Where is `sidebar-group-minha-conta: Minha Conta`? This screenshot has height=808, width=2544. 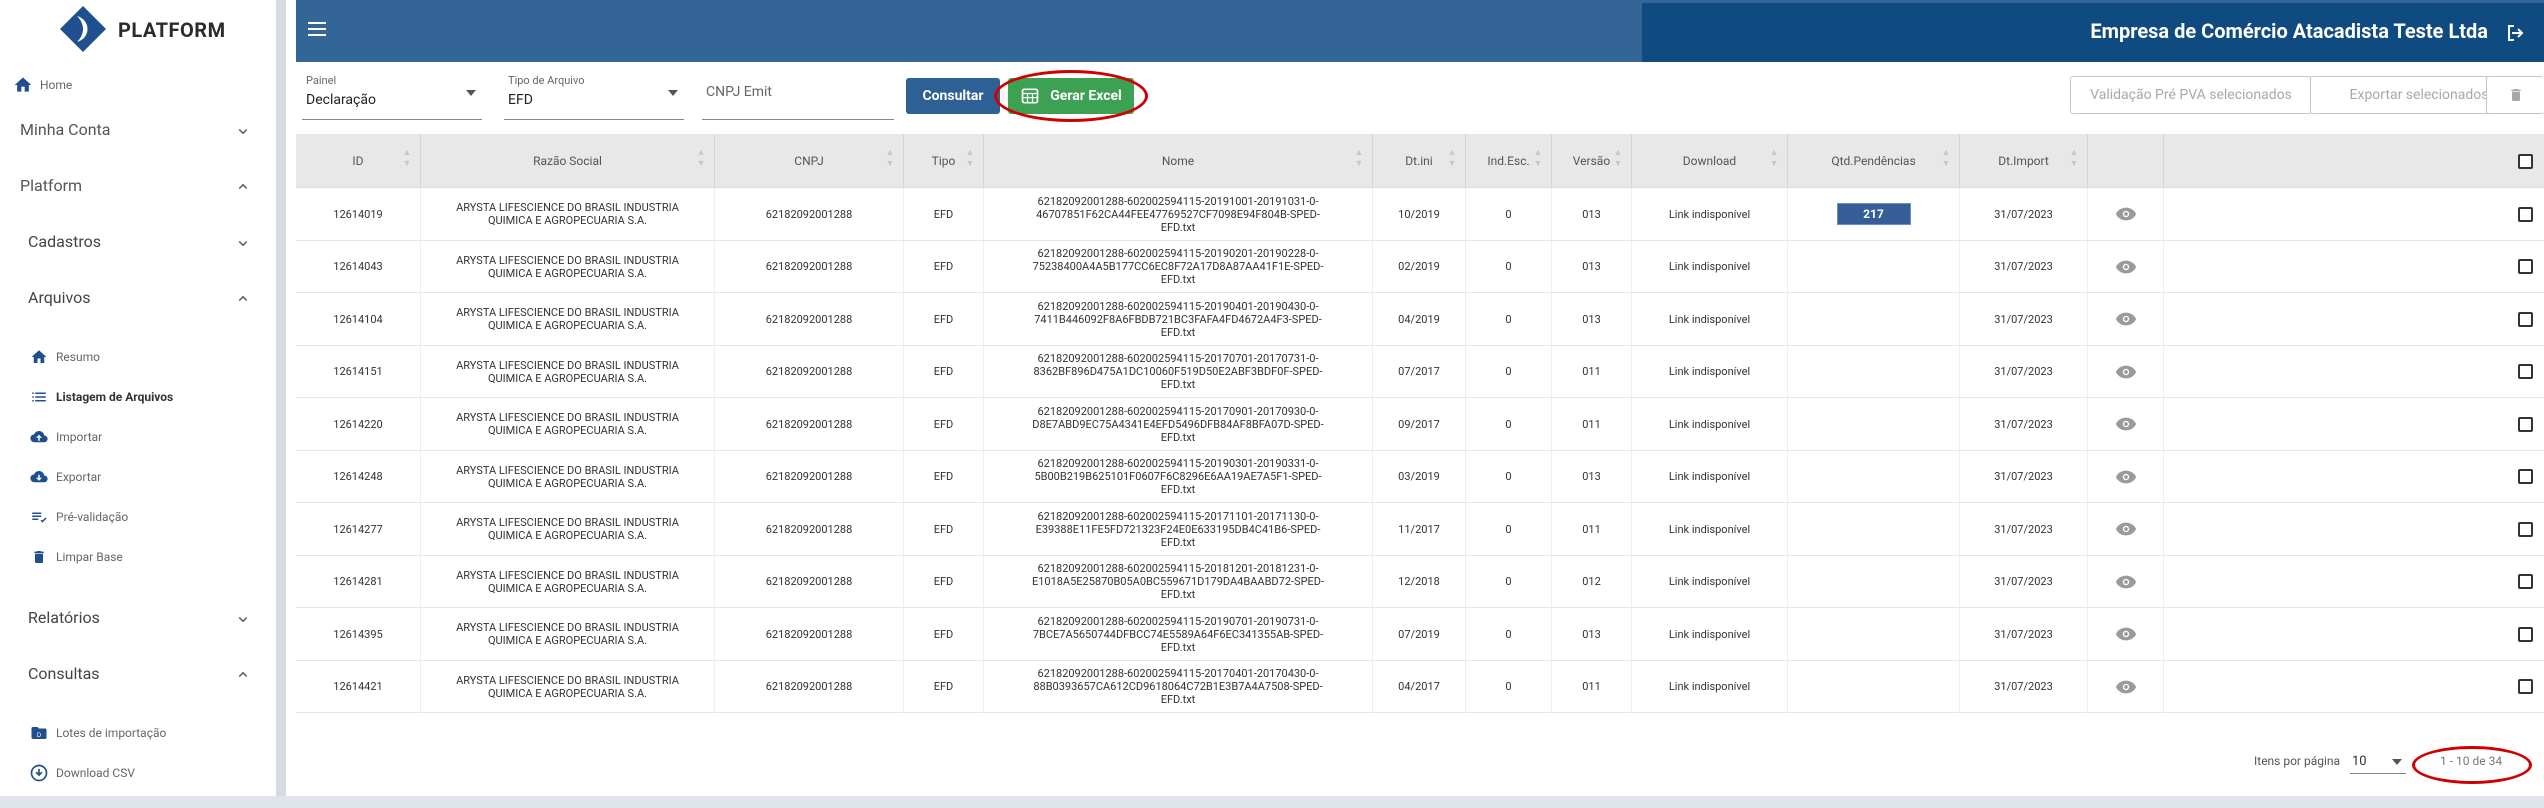 sidebar-group-minha-conta: Minha Conta is located at coordinates (138, 130).